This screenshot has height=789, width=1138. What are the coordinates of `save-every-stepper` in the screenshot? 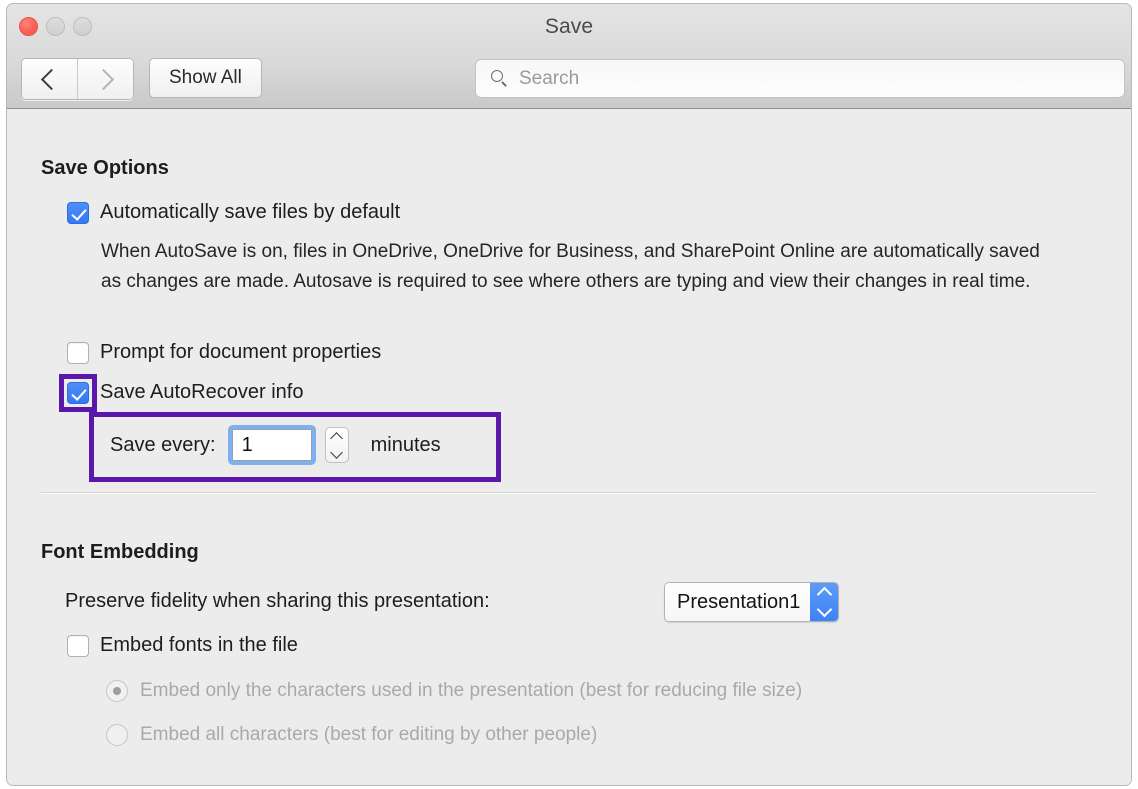 It's located at (336, 445).